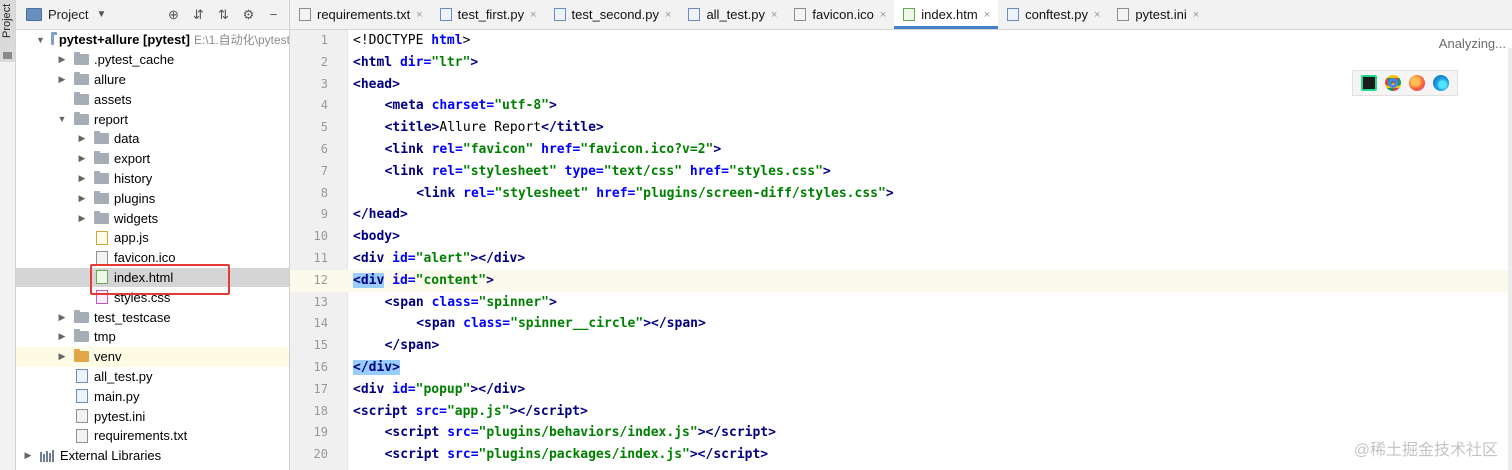 The image size is (1512, 470). What do you see at coordinates (68, 14) in the screenshot?
I see `project-view-selector: Project` at bounding box center [68, 14].